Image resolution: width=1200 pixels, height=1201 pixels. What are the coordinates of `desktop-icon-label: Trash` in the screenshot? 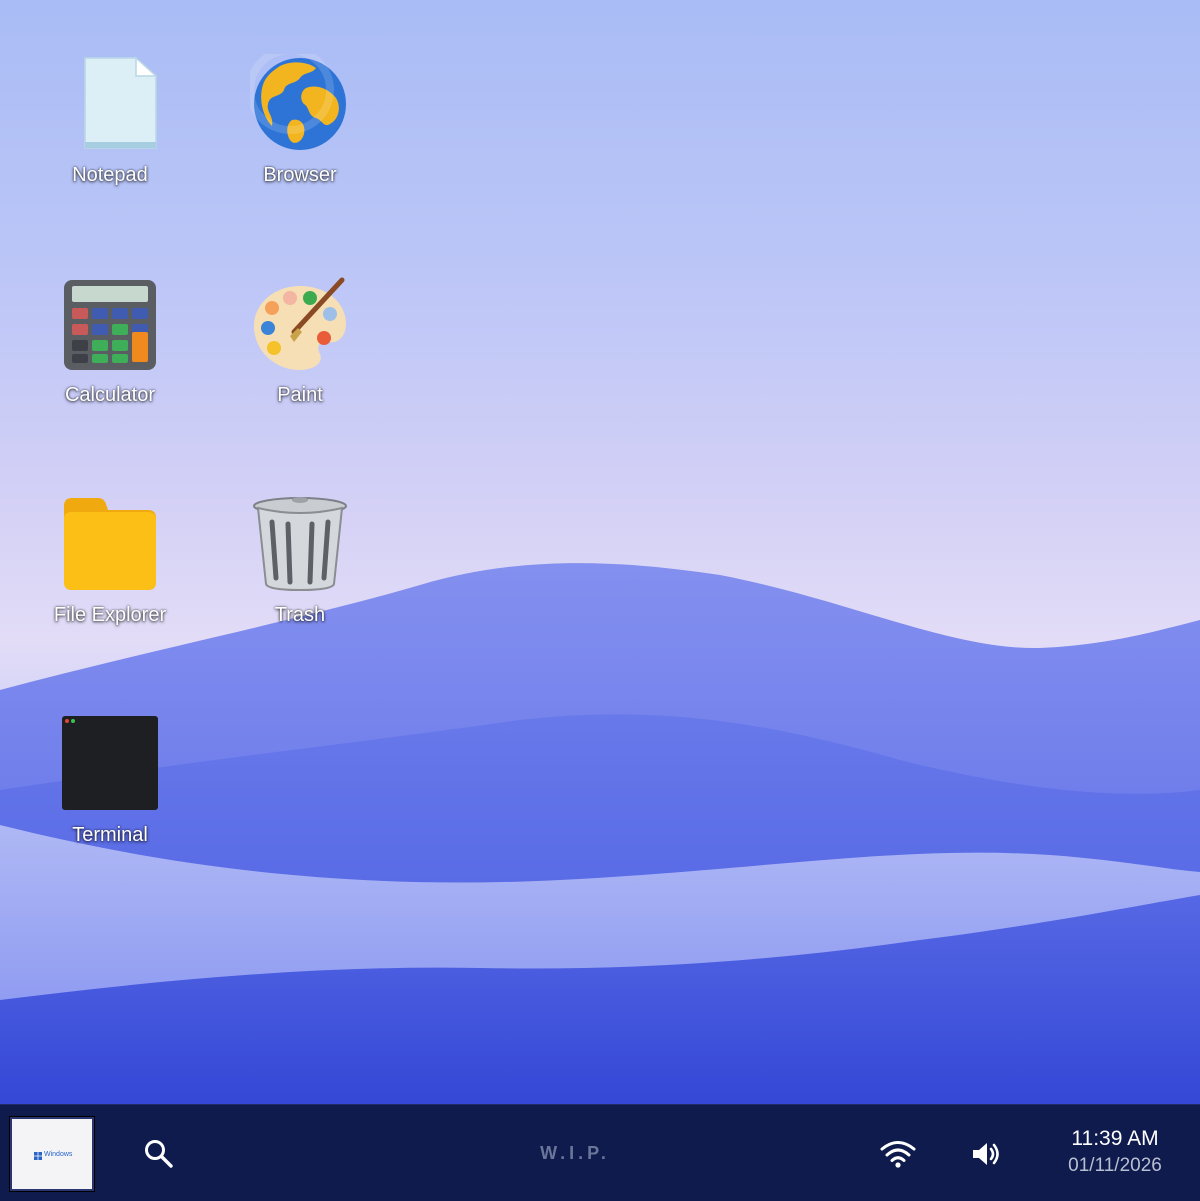 It's located at (300, 615).